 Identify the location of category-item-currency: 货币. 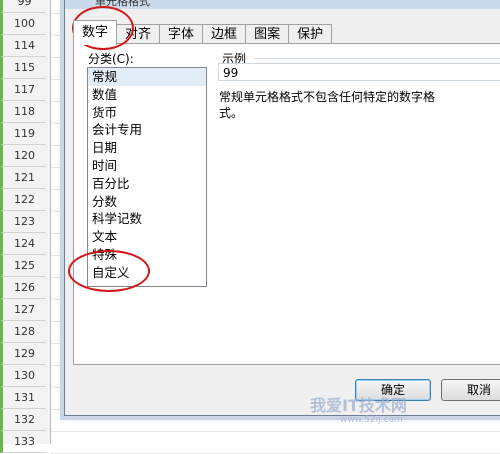
(147, 113).